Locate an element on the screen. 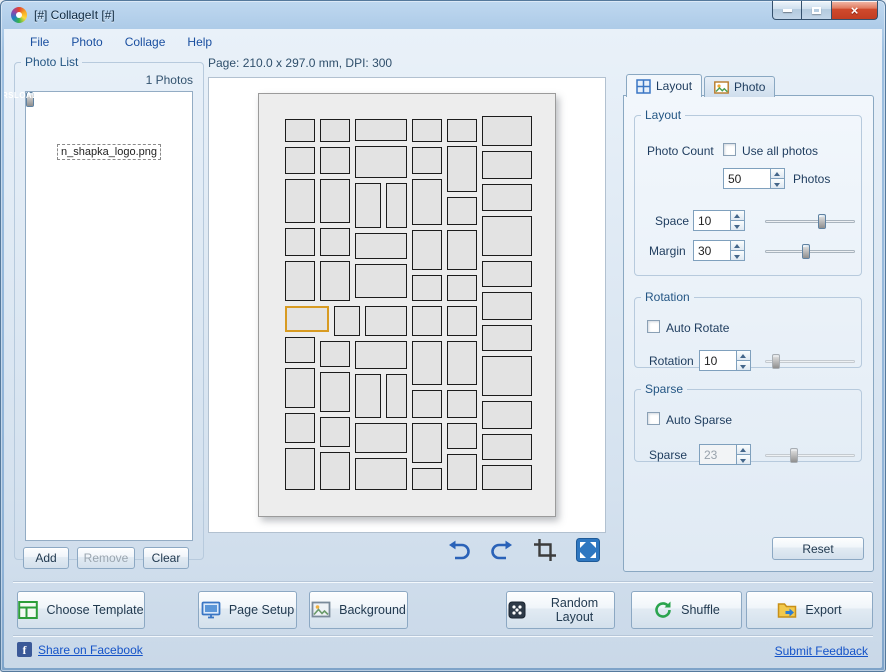  photo-list-item: RSLOAD.NET n_shapka_logo.png is located at coordinates (98, 125).